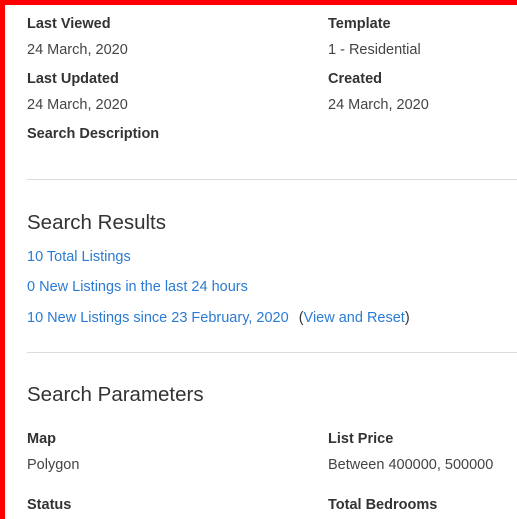 Image resolution: width=517 pixels, height=519 pixels. What do you see at coordinates (407, 318) in the screenshot?
I see `paren-close: )` at bounding box center [407, 318].